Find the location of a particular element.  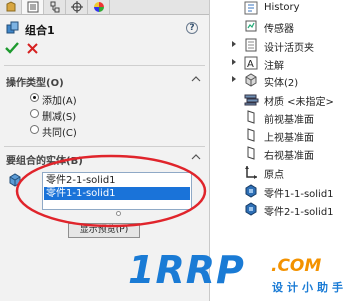

tree-item-label: 设计活页夹 is located at coordinates (289, 48).